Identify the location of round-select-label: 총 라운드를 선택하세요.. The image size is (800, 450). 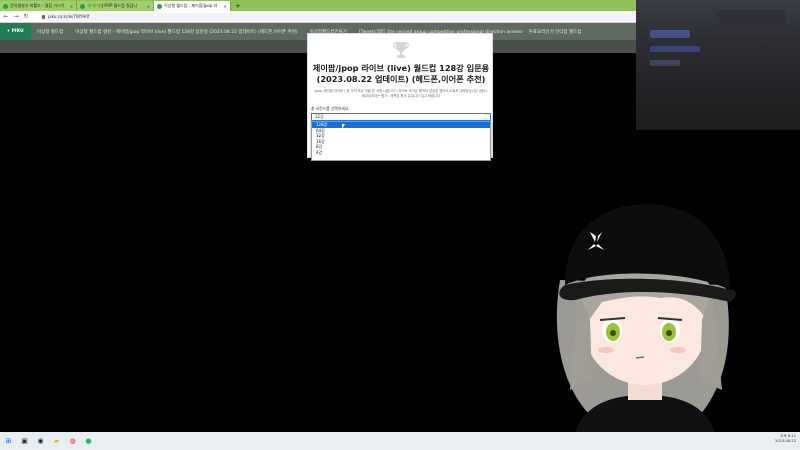
(330, 108).